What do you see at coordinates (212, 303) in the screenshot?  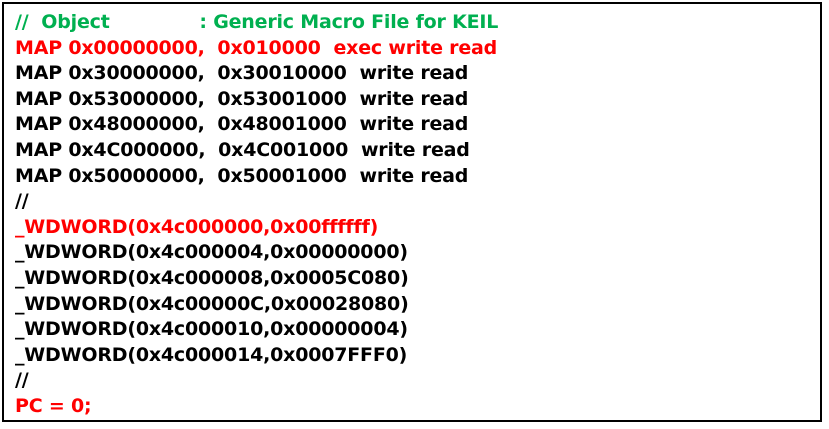 I see `code-line-wdword-3: _WDWORD(0x4c00000C,0x00028080)` at bounding box center [212, 303].